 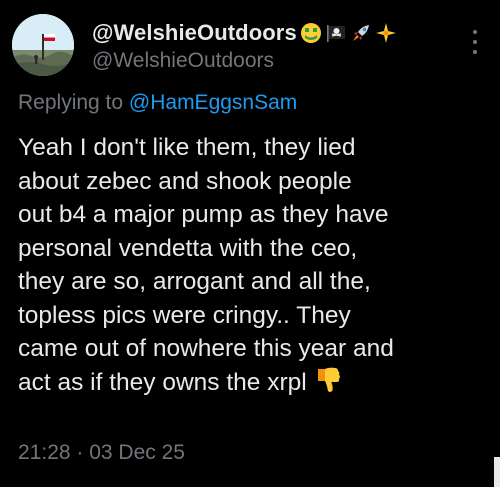 I want to click on money-mouth-face-icon, so click(x=311, y=33).